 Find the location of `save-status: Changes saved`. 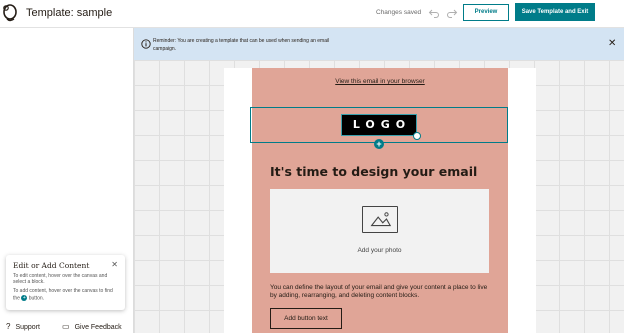

save-status: Changes saved is located at coordinates (399, 12).